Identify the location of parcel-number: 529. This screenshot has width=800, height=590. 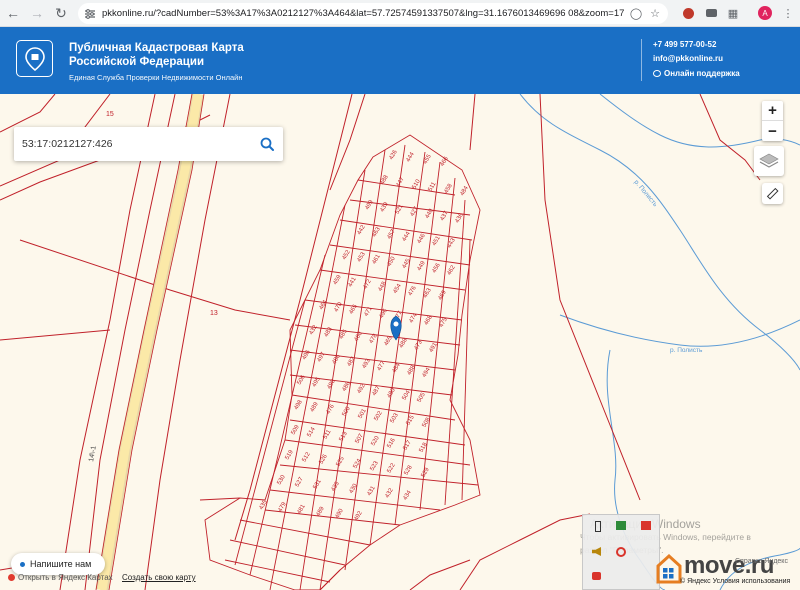
(426, 472).